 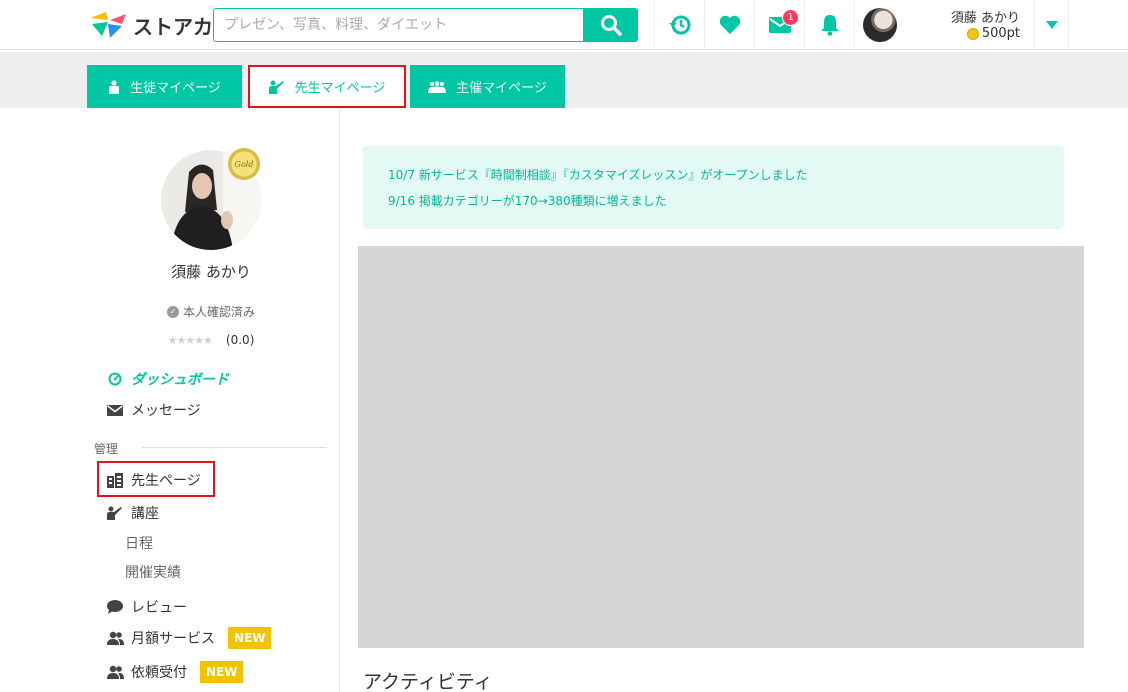 I want to click on avatar, so click(x=879, y=25).